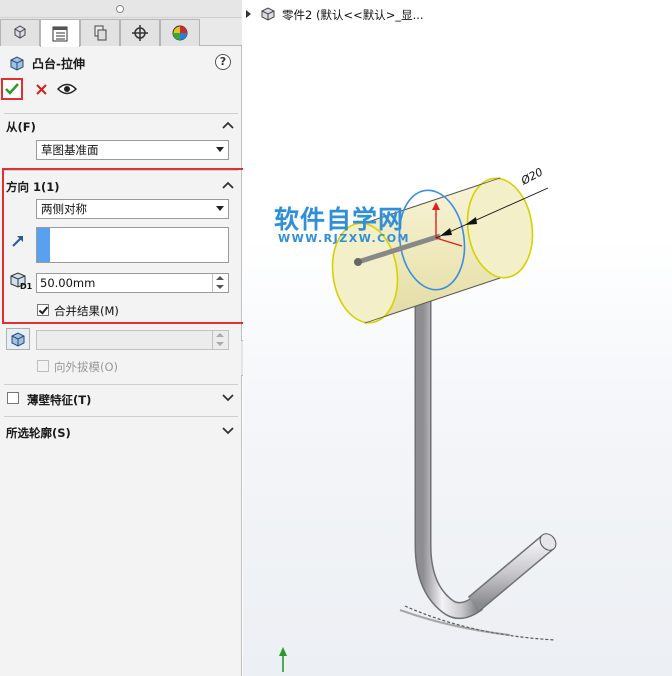  I want to click on hook-tip, so click(511, 573).